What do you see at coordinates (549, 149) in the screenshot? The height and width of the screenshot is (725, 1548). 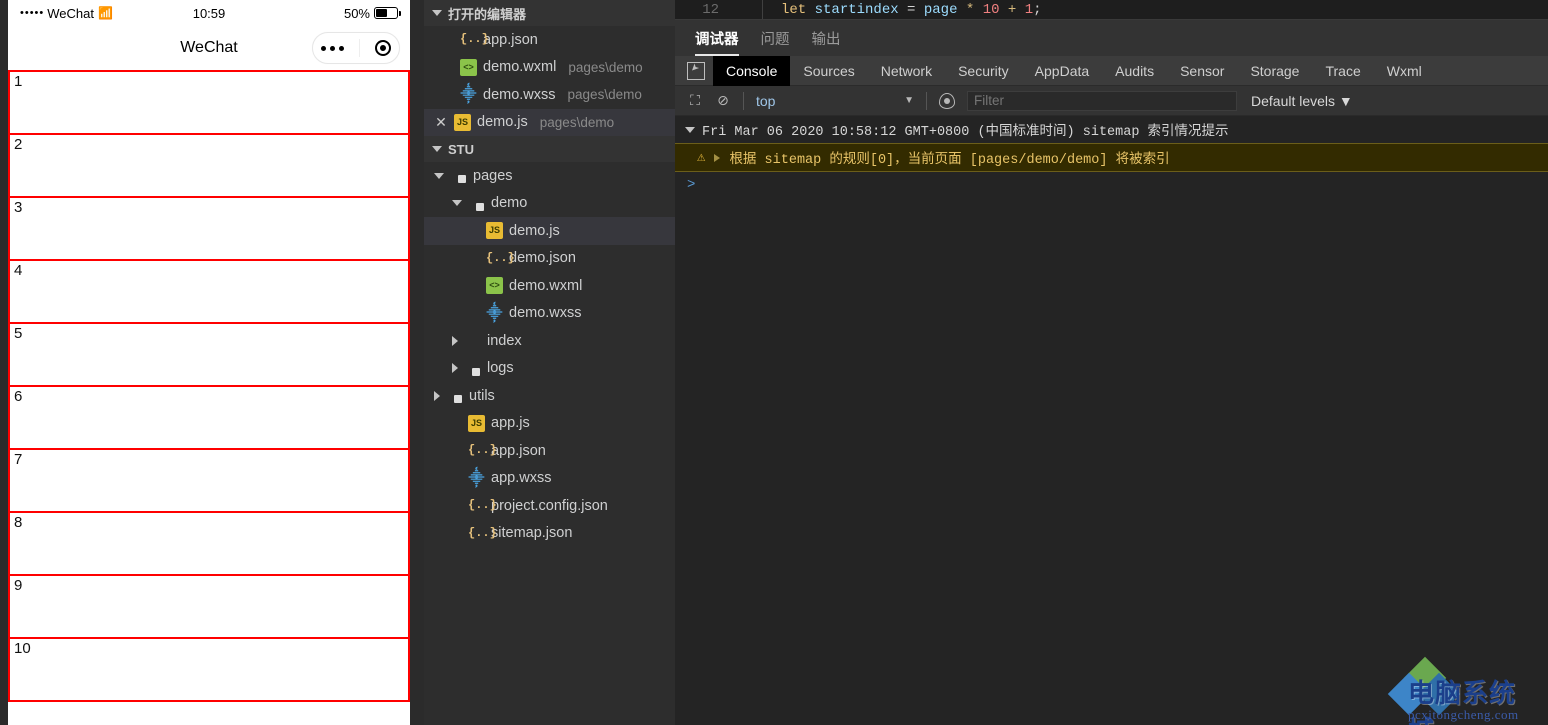 I see `project-header: STU` at bounding box center [549, 149].